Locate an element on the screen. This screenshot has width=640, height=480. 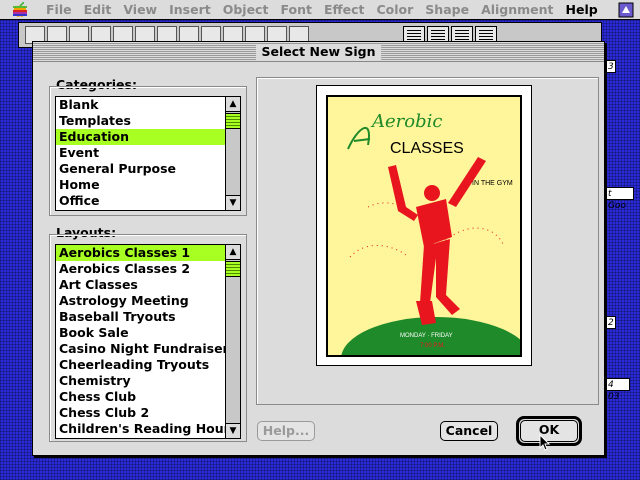
category-list-item: Templates is located at coordinates (148, 121).